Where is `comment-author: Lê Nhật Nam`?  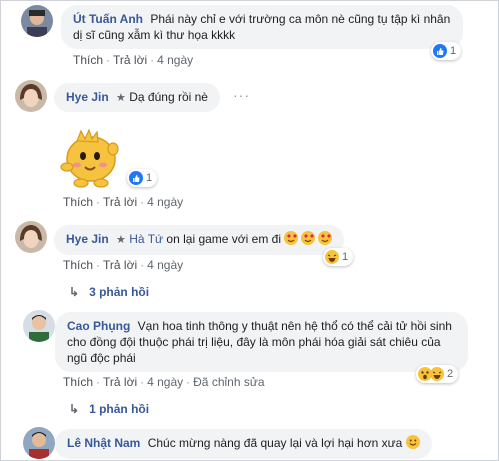 comment-author: Lê Nhật Nam is located at coordinates (103, 443).